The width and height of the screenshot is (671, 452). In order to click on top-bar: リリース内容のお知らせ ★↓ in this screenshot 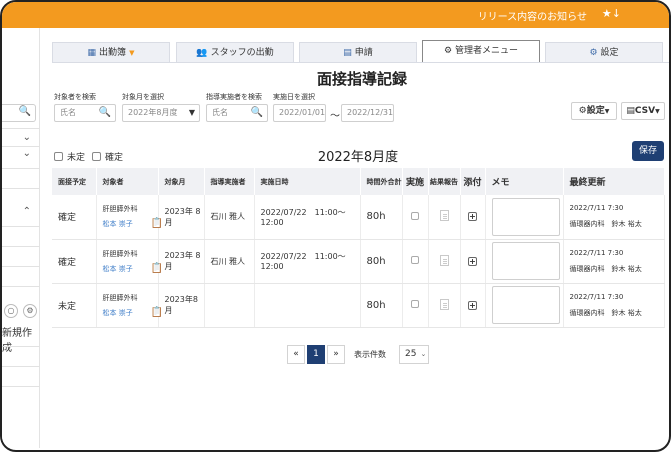, I will do `click(335, 15)`.